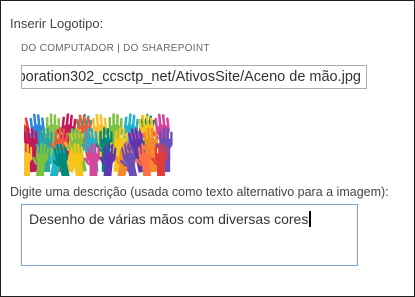 This screenshot has height=297, width=415. What do you see at coordinates (310, 219) in the screenshot?
I see `text-caret` at bounding box center [310, 219].